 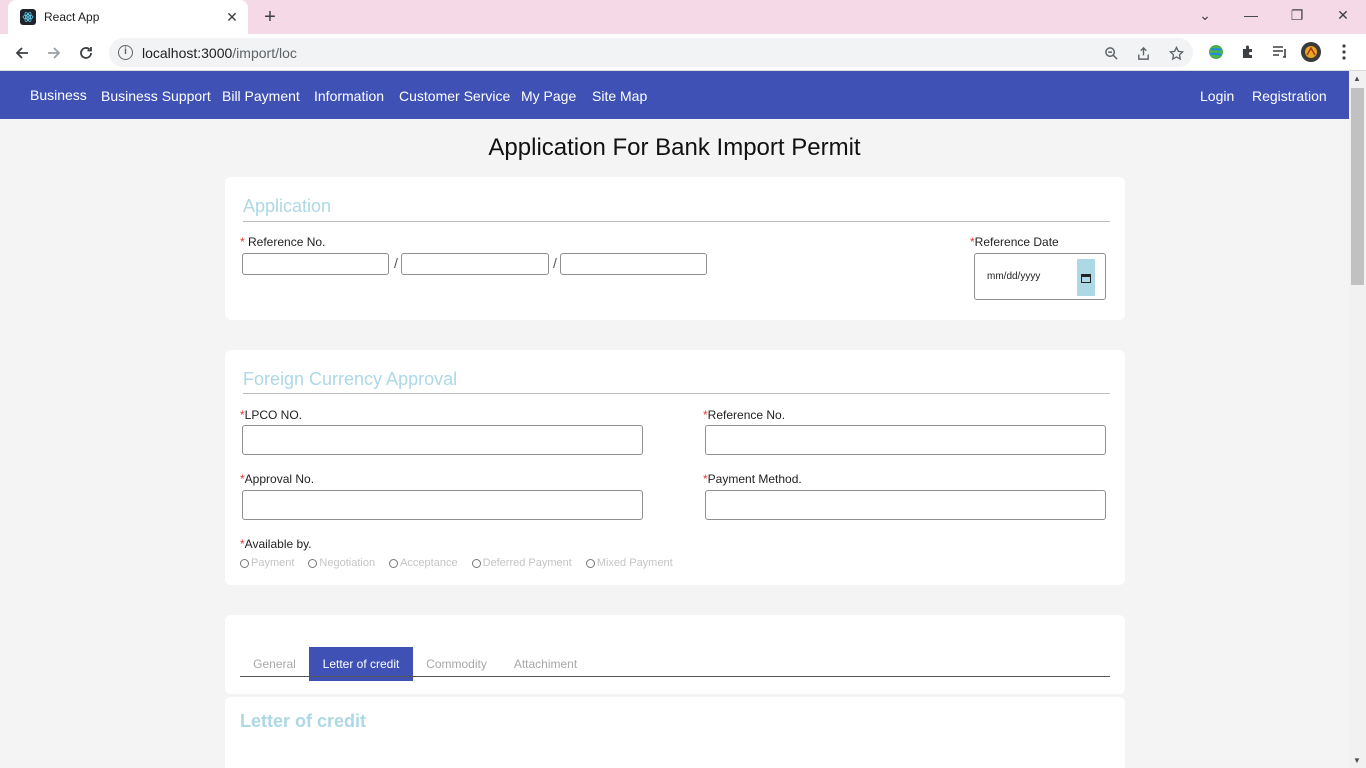 I want to click on application-section-title: Application, so click(x=287, y=206).